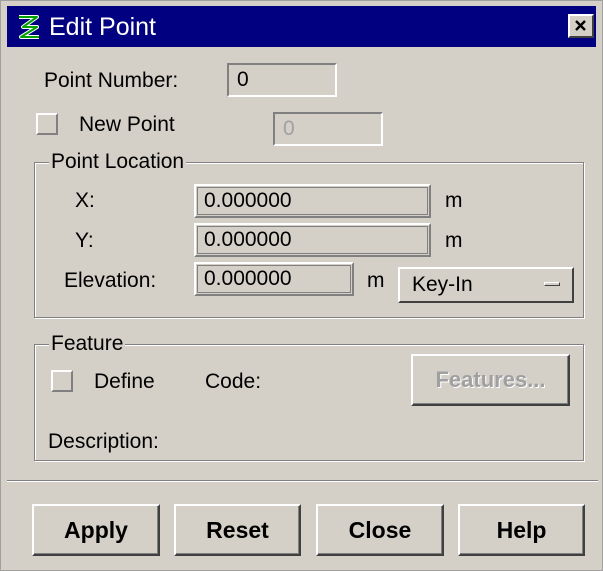 Image resolution: width=603 pixels, height=571 pixels. I want to click on define-label: Define, so click(124, 381).